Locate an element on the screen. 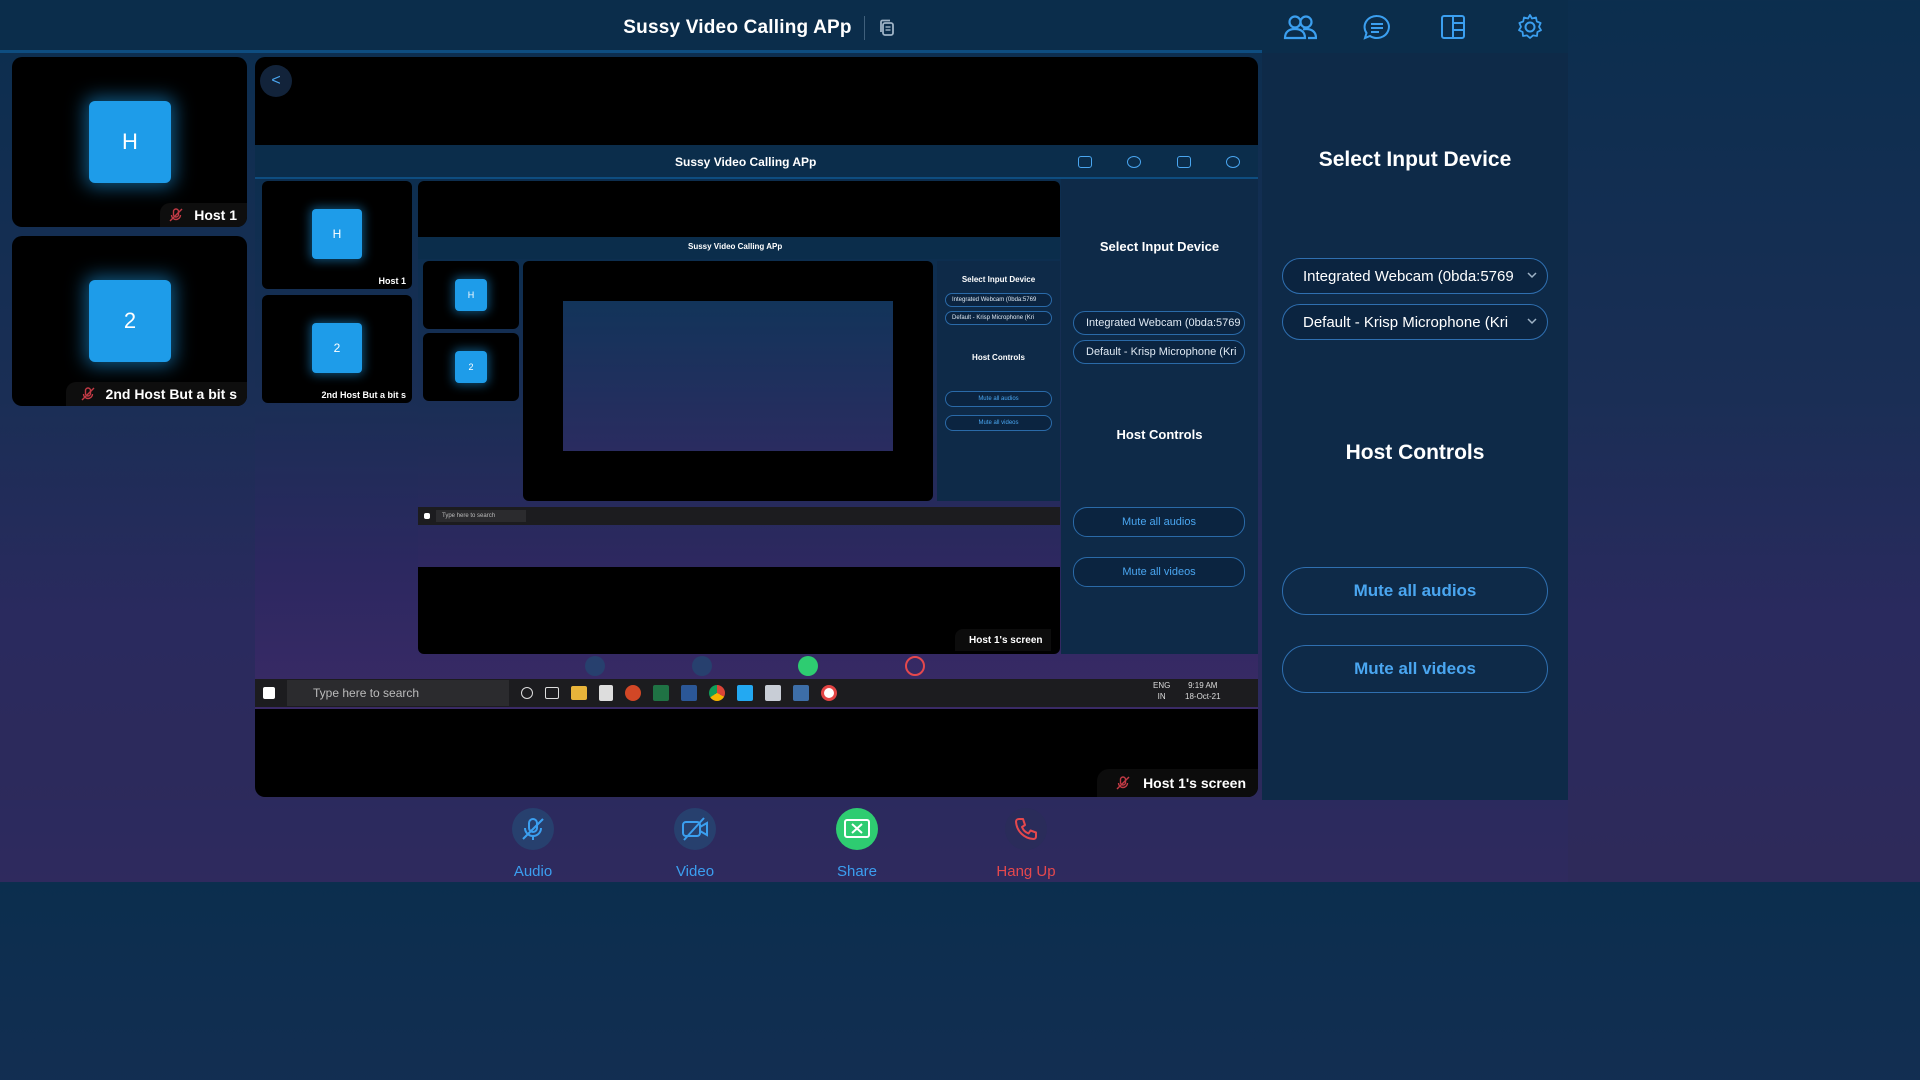  app-title: Sussy Video Calling APp is located at coordinates (737, 27).